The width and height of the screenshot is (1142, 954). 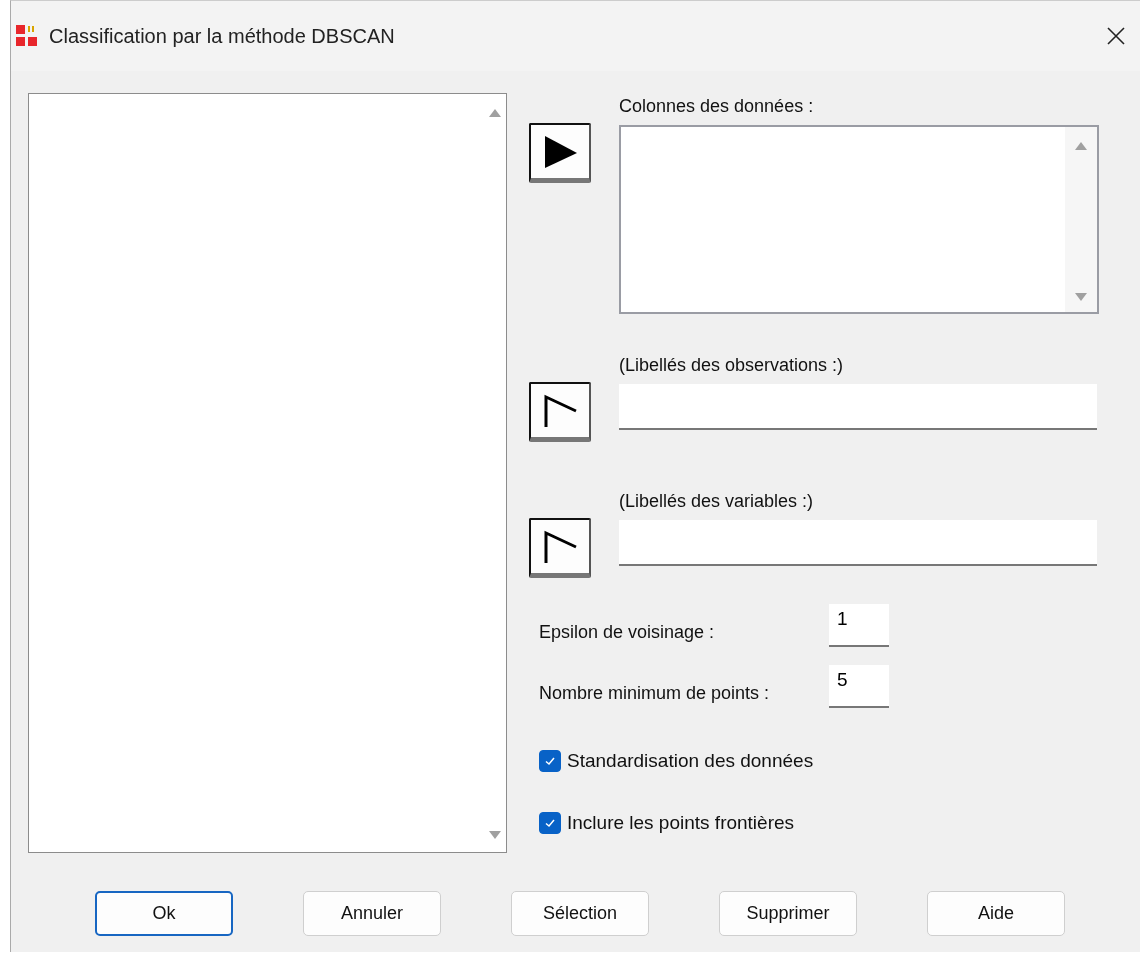 I want to click on parameter-label: Epsilon de voisinage :, so click(x=627, y=632).